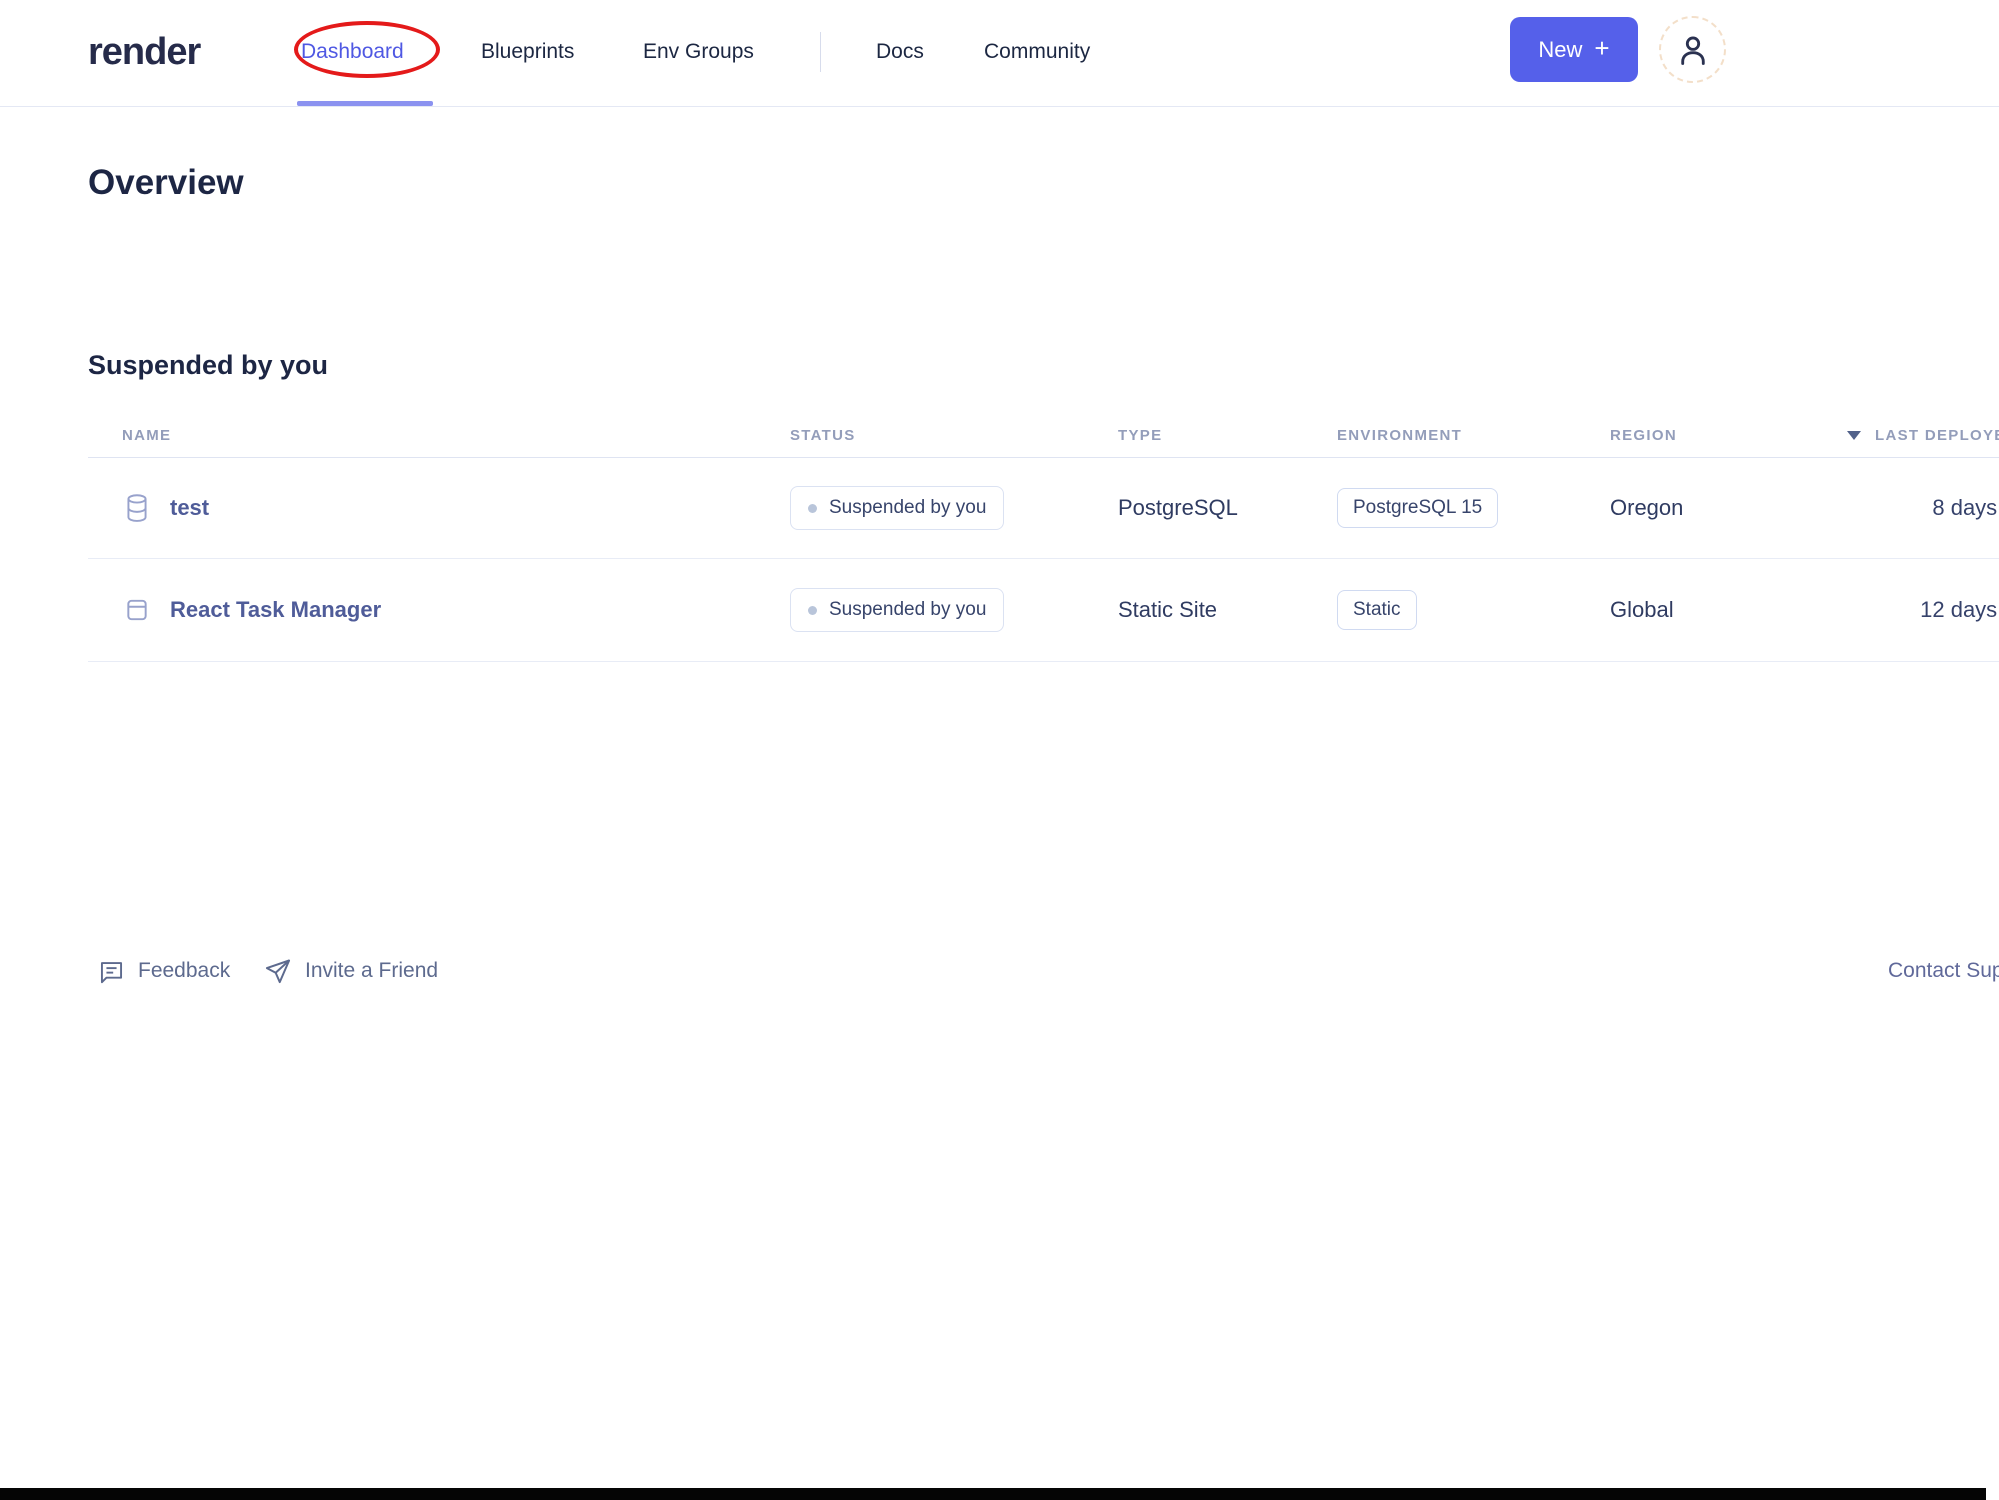 The height and width of the screenshot is (1500, 1999). I want to click on nav-link-docs: Docs, so click(900, 52).